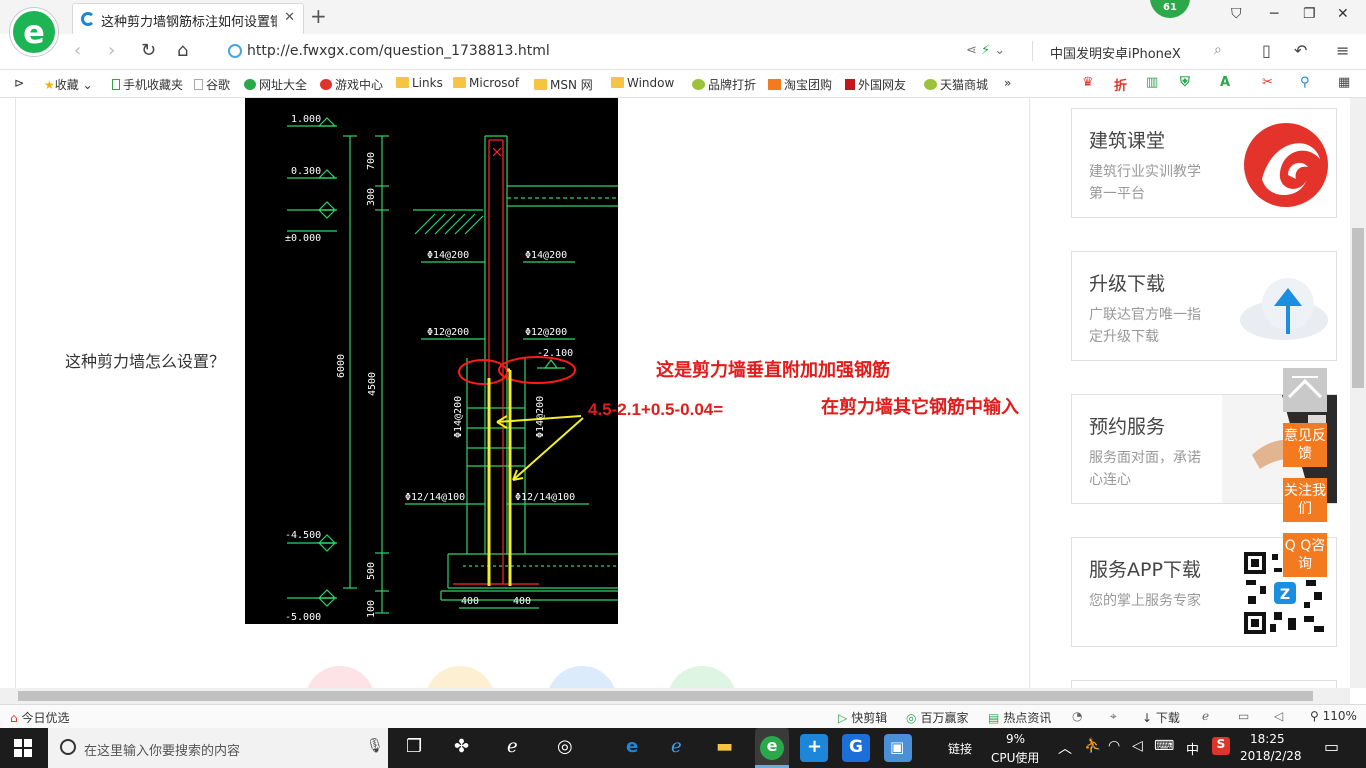 The height and width of the screenshot is (768, 1366). I want to click on zoom-level: ⚲ 110%, so click(1333, 716).